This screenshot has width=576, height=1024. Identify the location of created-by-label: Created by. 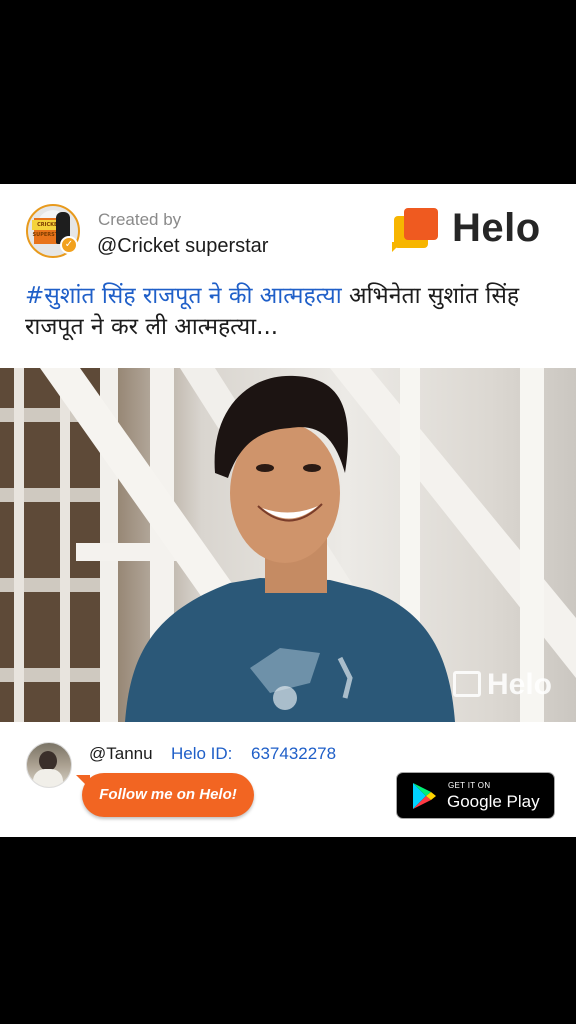
(140, 219).